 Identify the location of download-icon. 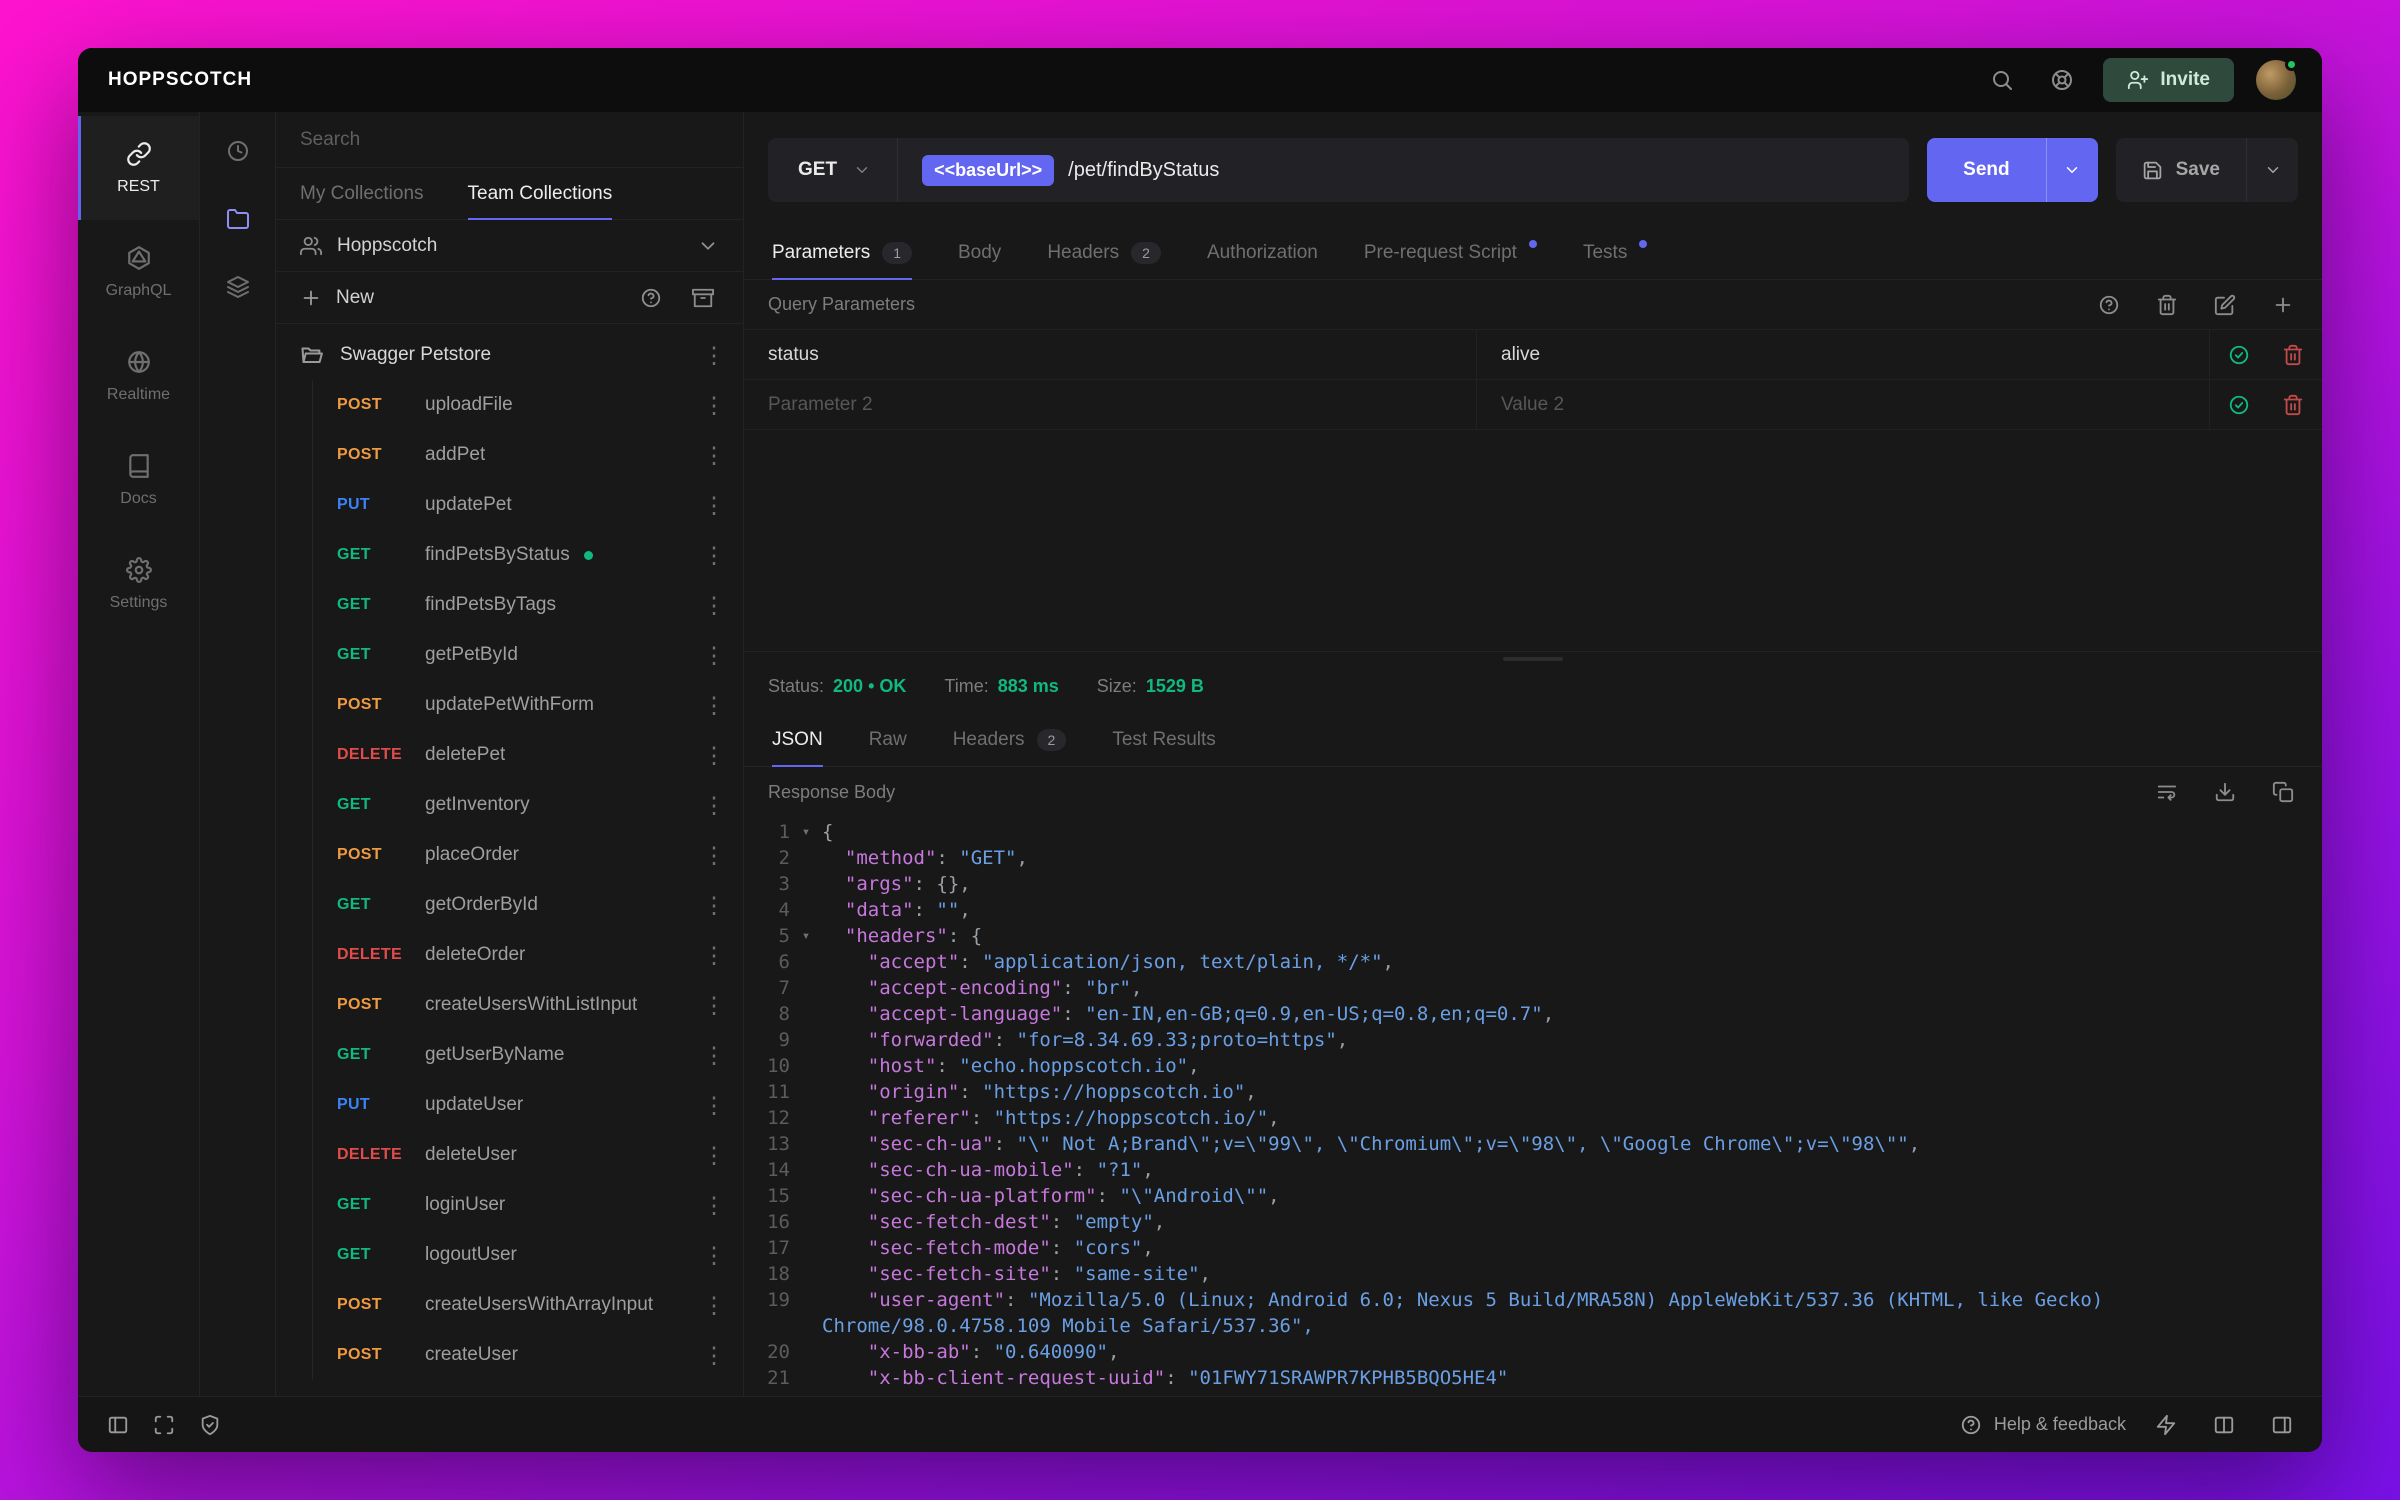
(2225, 792).